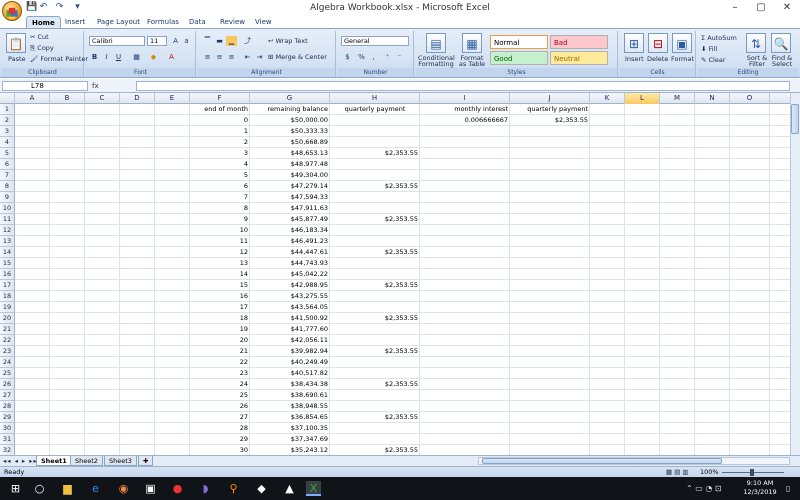  Describe the element at coordinates (795, 274) in the screenshot. I see `vertical-scrollbar` at that location.